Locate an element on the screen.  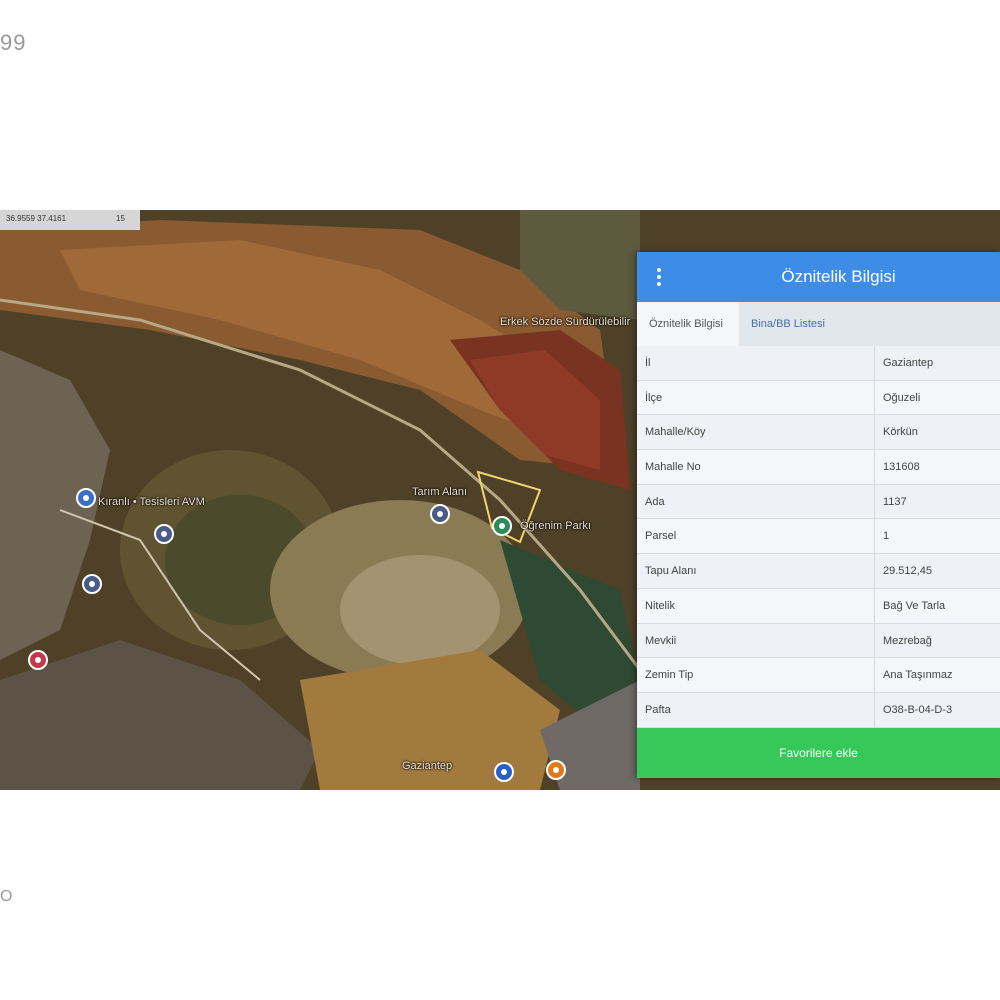
table-row: Zemin Tip Ana Taşınmaz is located at coordinates (818, 675).